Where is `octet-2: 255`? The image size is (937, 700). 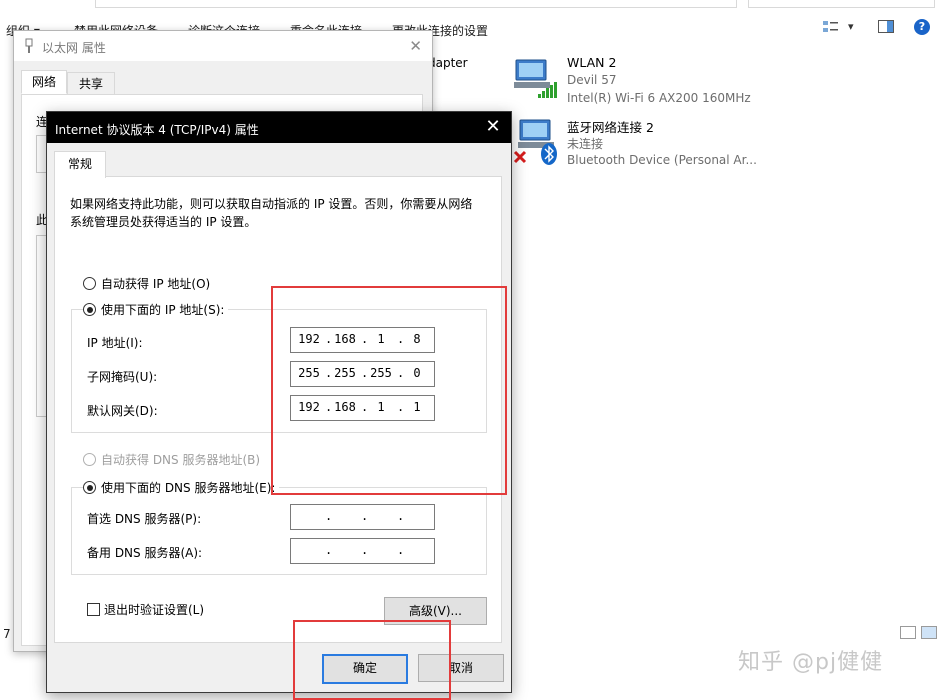 octet-2: 255 is located at coordinates (345, 373).